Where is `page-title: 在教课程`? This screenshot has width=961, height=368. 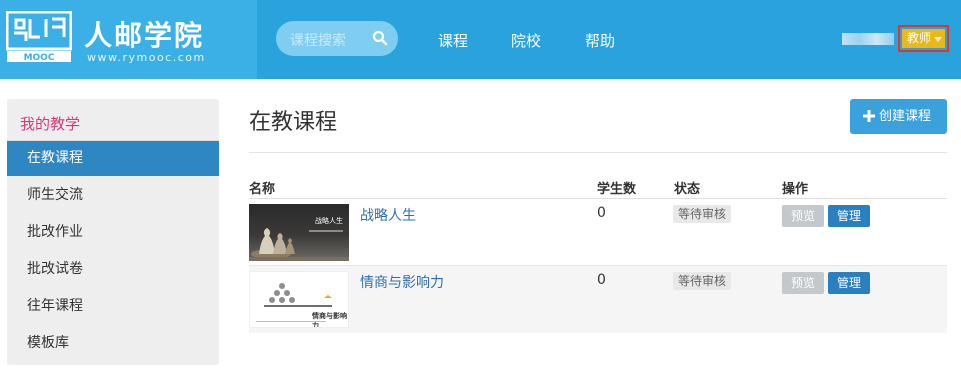
page-title: 在教课程 is located at coordinates (293, 122).